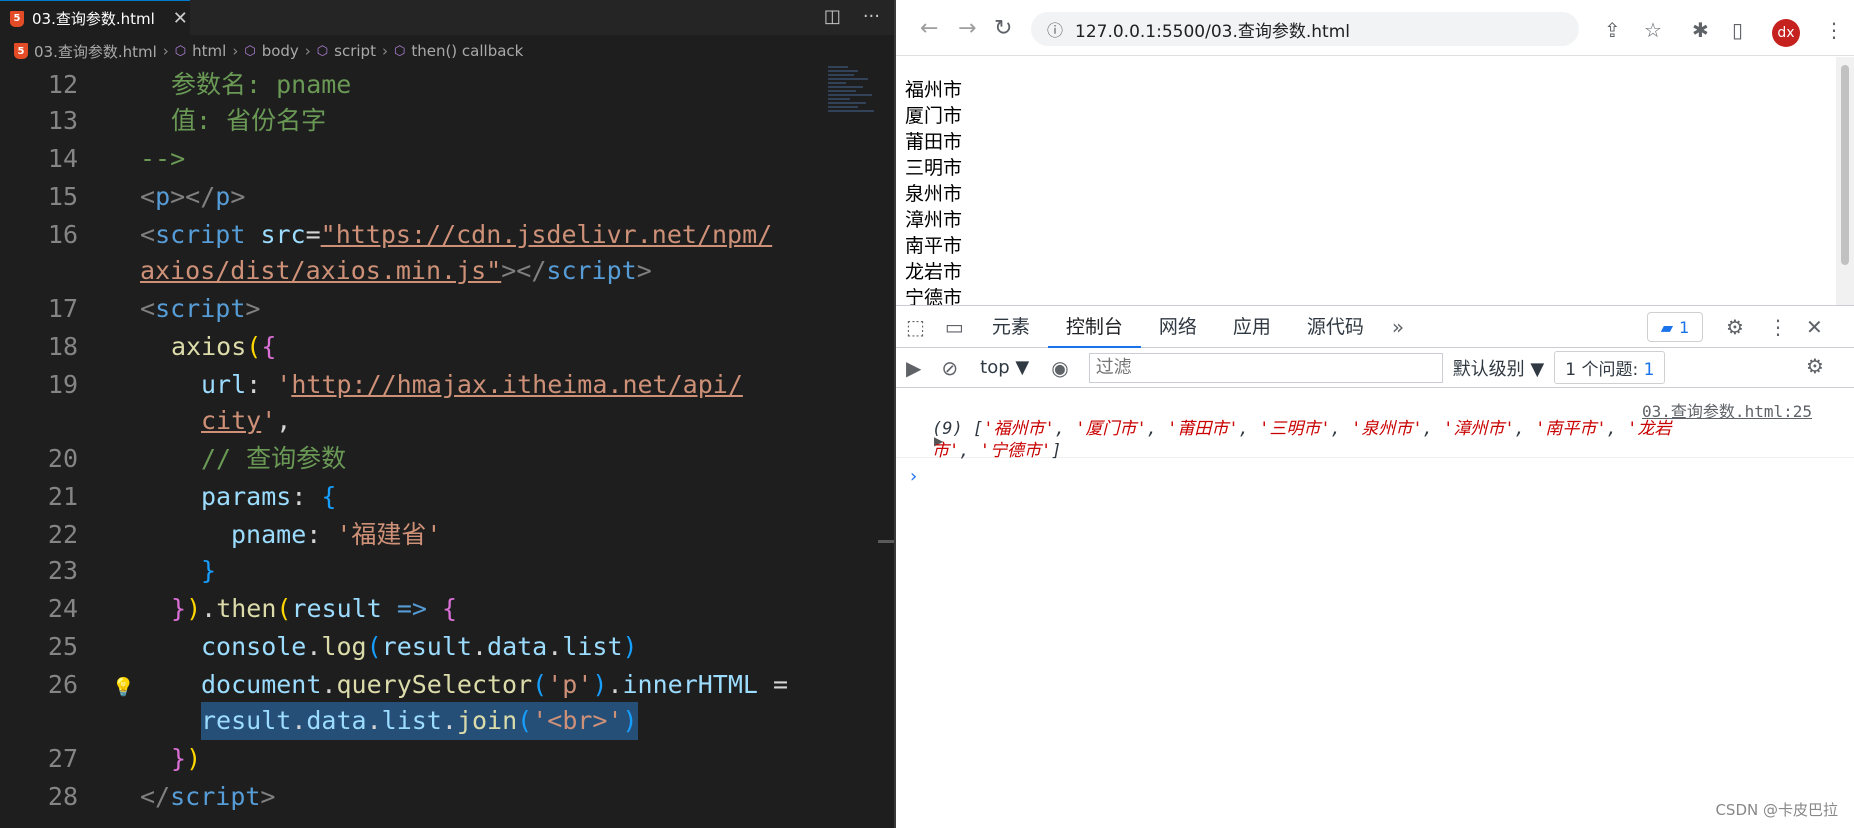  I want to click on code-line: 14 -->, so click(116, 158).